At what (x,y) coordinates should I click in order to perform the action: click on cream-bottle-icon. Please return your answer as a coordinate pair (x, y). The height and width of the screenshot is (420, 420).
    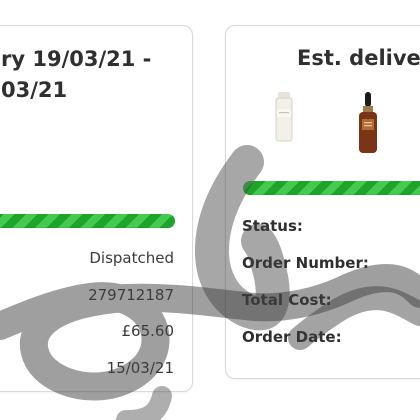
    Looking at the image, I should click on (284, 119).